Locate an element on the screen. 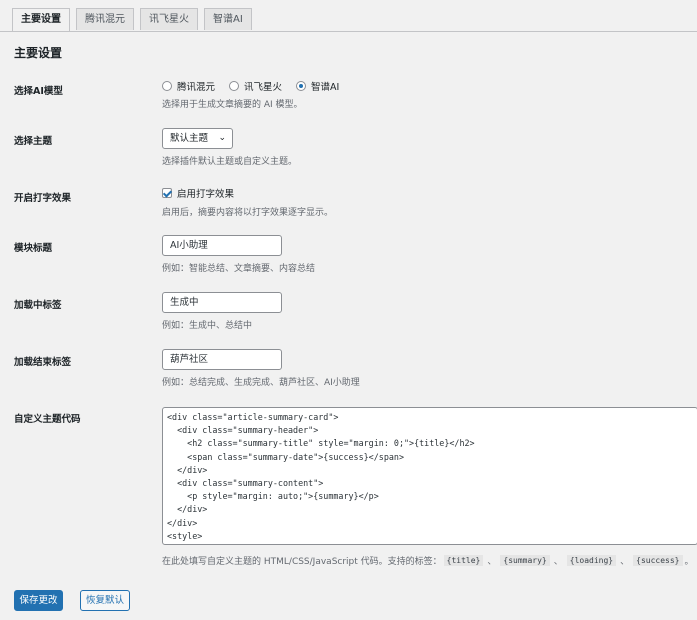  typing-checkbox: 启用打字效果 is located at coordinates (198, 193).